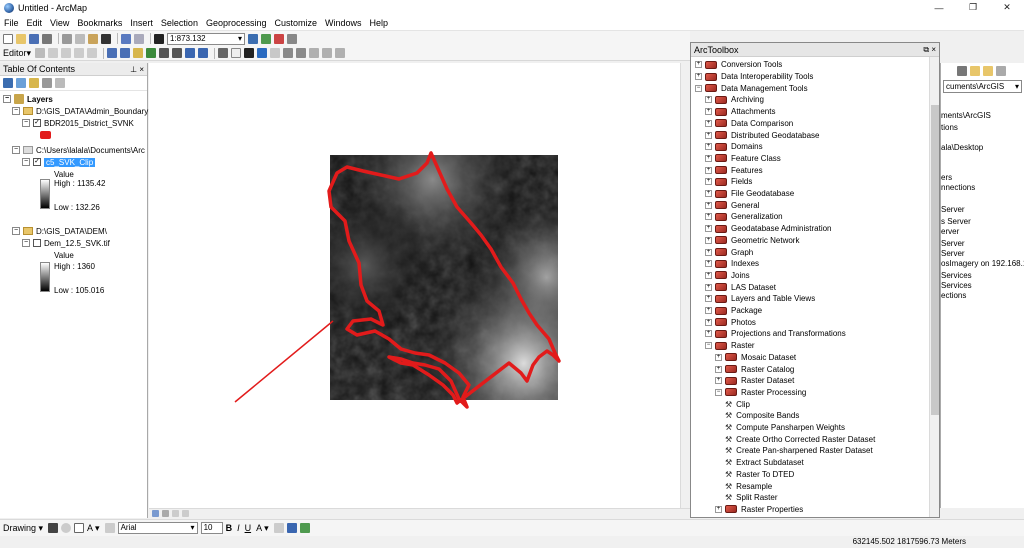 This screenshot has width=1024, height=548. Describe the element at coordinates (301, 53) in the screenshot. I see `measure-icon` at that location.